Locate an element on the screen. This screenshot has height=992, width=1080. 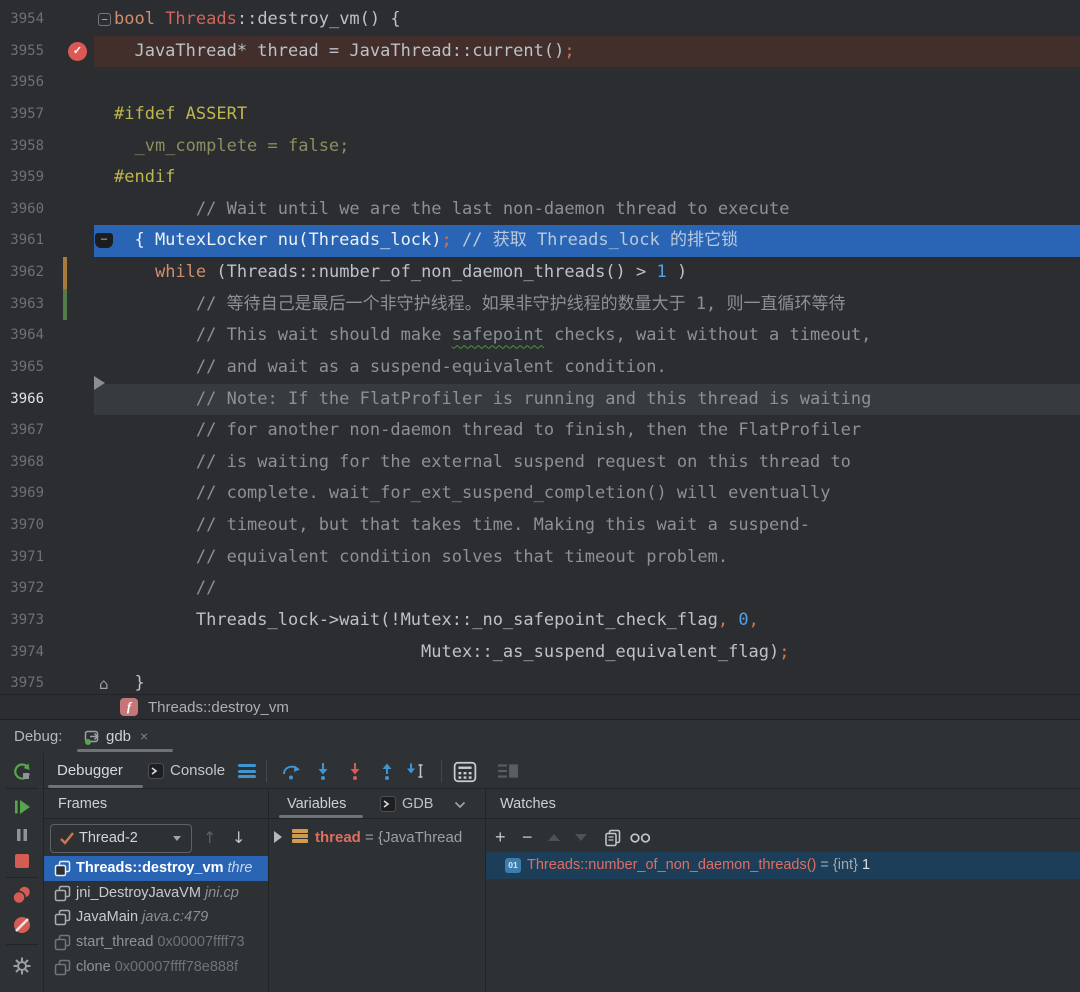
resume-program-icon is located at coordinates (22, 807).